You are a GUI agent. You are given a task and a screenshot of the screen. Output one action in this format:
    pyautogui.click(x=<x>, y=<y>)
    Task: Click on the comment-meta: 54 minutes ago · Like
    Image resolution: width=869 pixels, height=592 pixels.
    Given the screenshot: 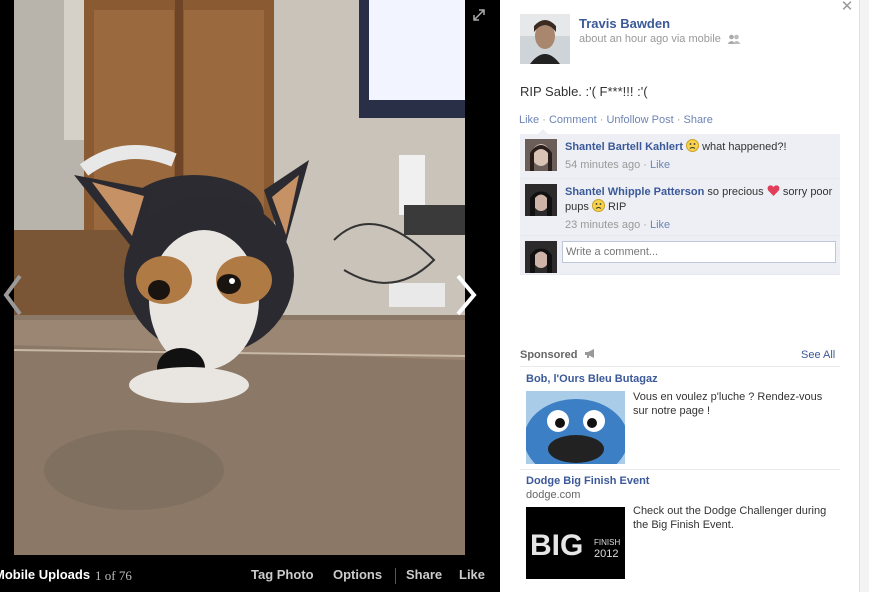 What is the action you would take?
    pyautogui.click(x=618, y=165)
    